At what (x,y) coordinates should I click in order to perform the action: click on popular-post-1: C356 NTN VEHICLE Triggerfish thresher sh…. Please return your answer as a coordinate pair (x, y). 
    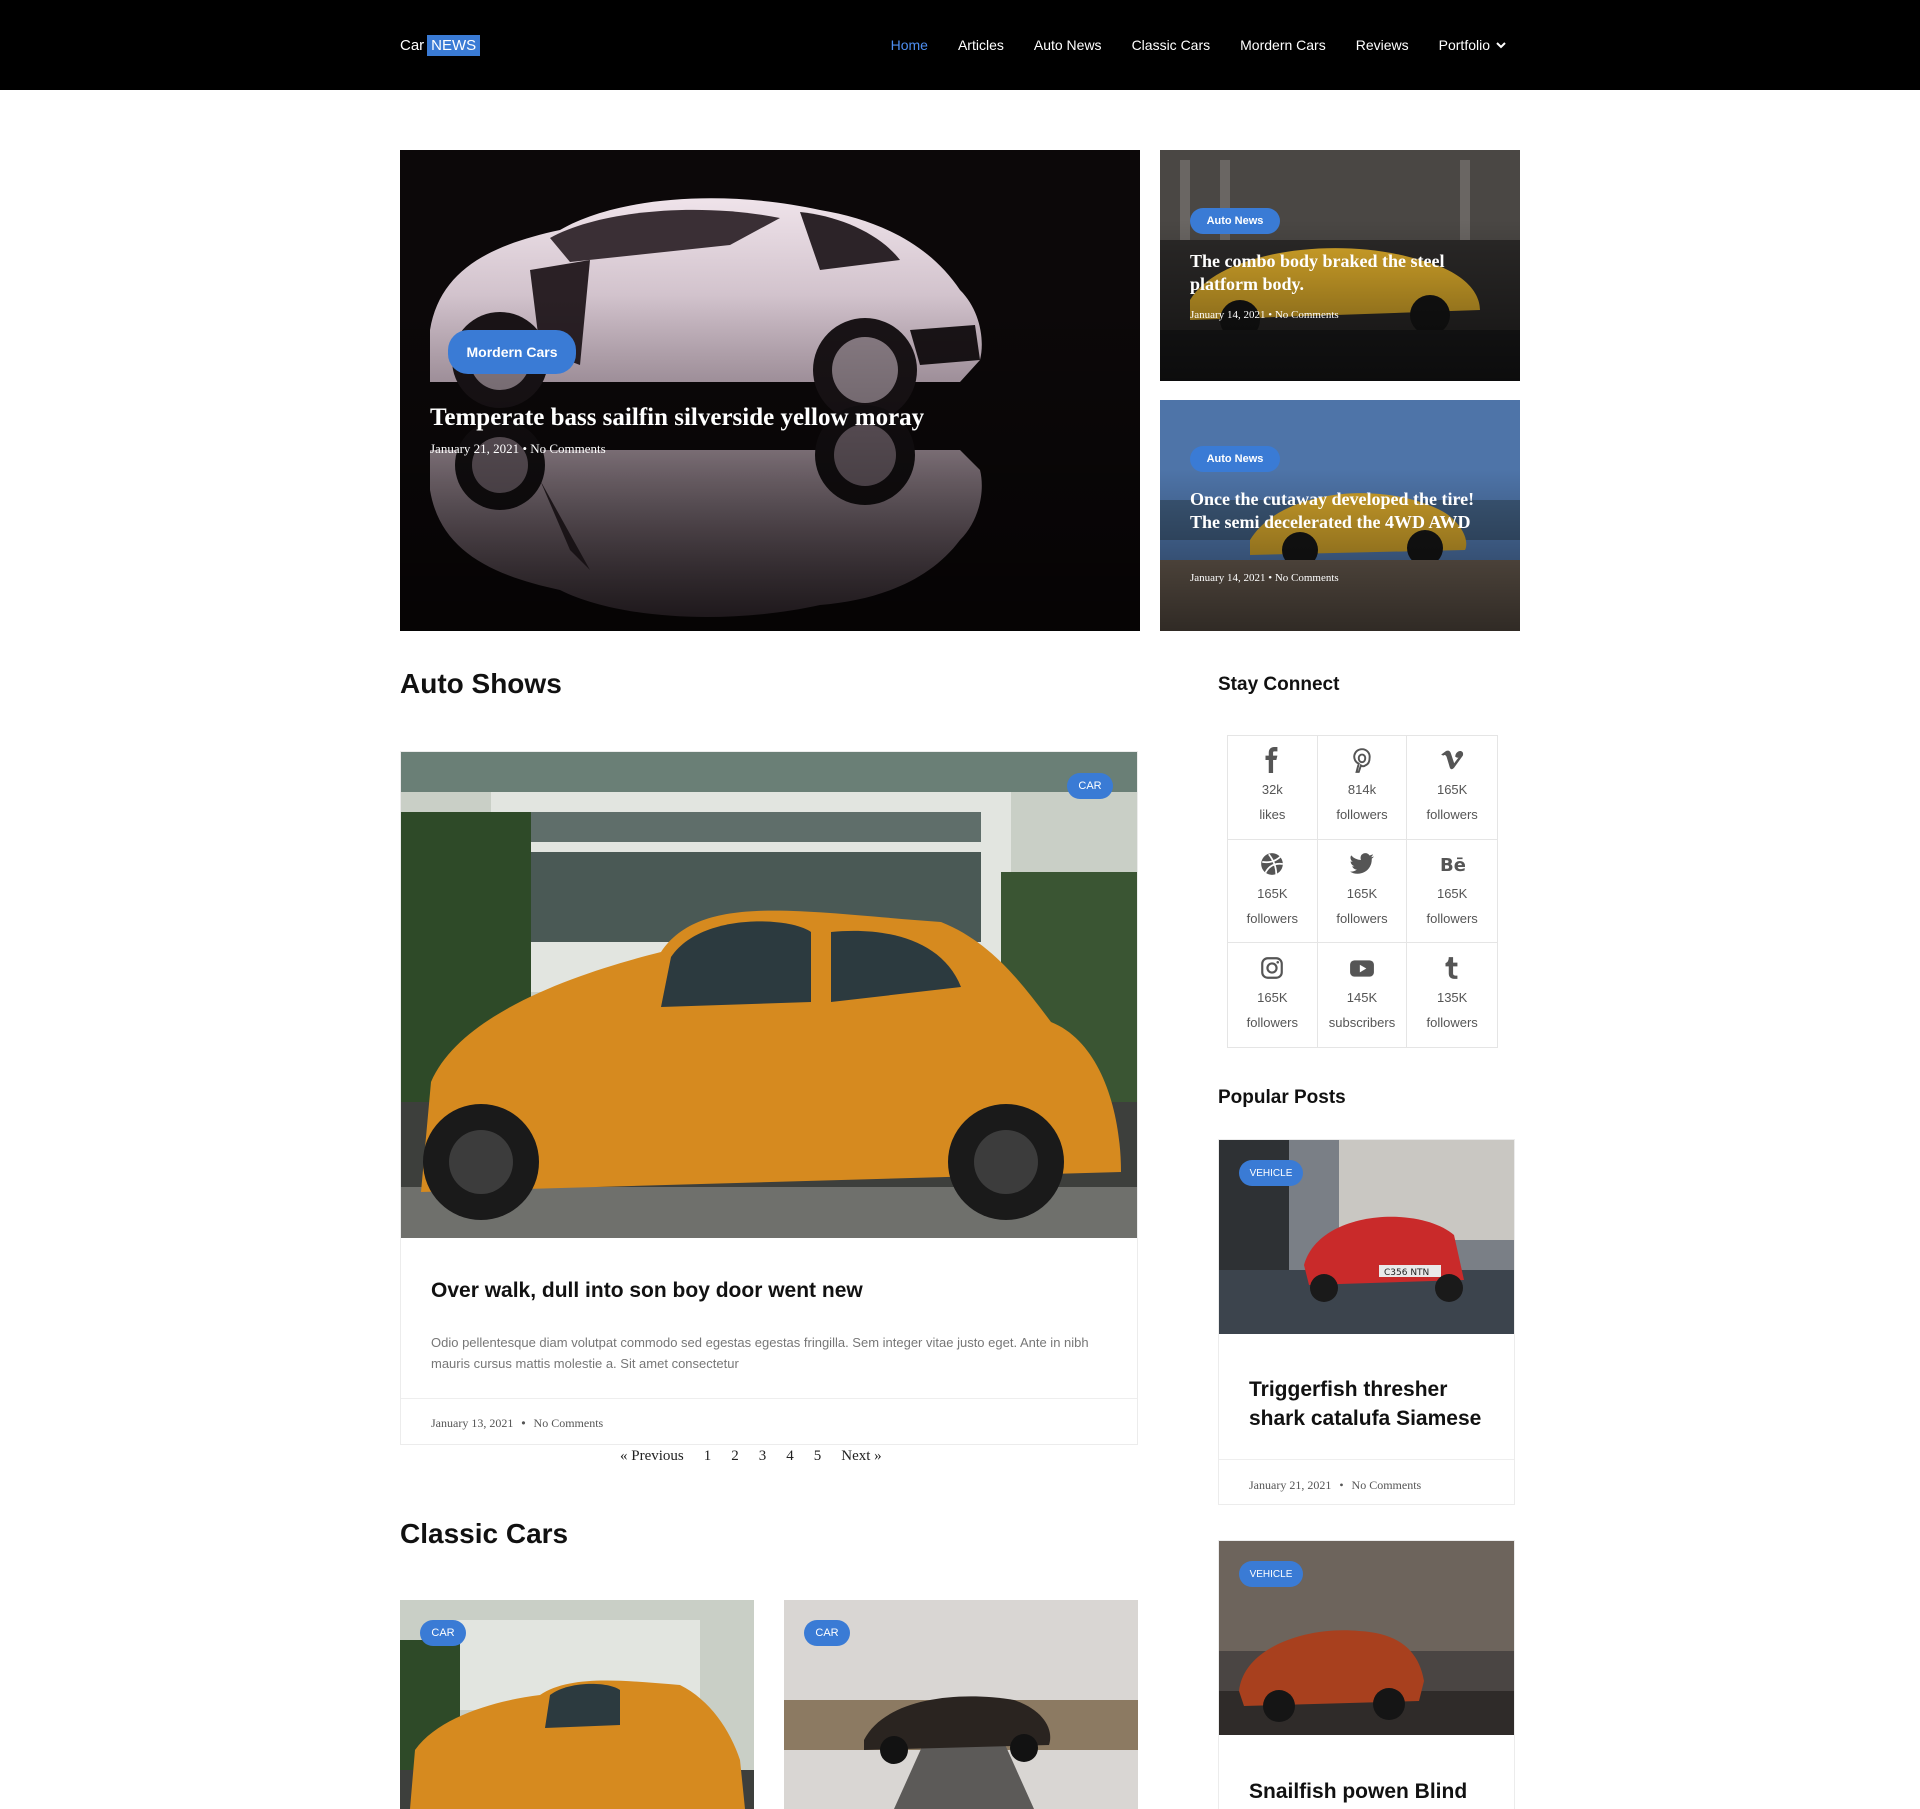
    Looking at the image, I should click on (1366, 1322).